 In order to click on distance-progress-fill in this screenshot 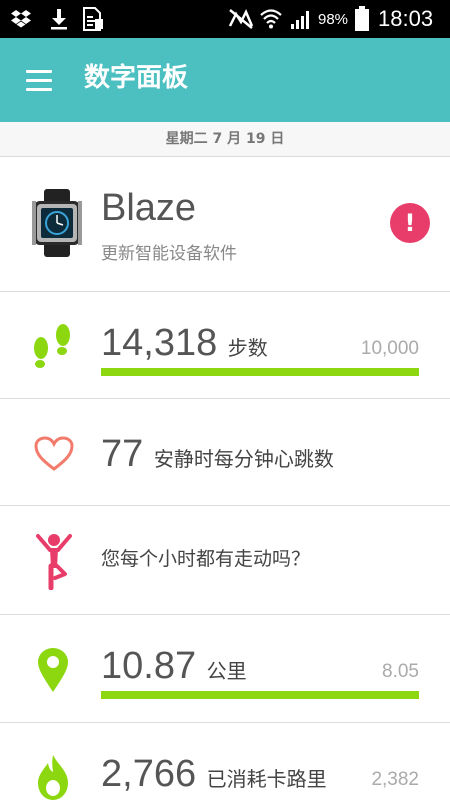, I will do `click(260, 695)`.